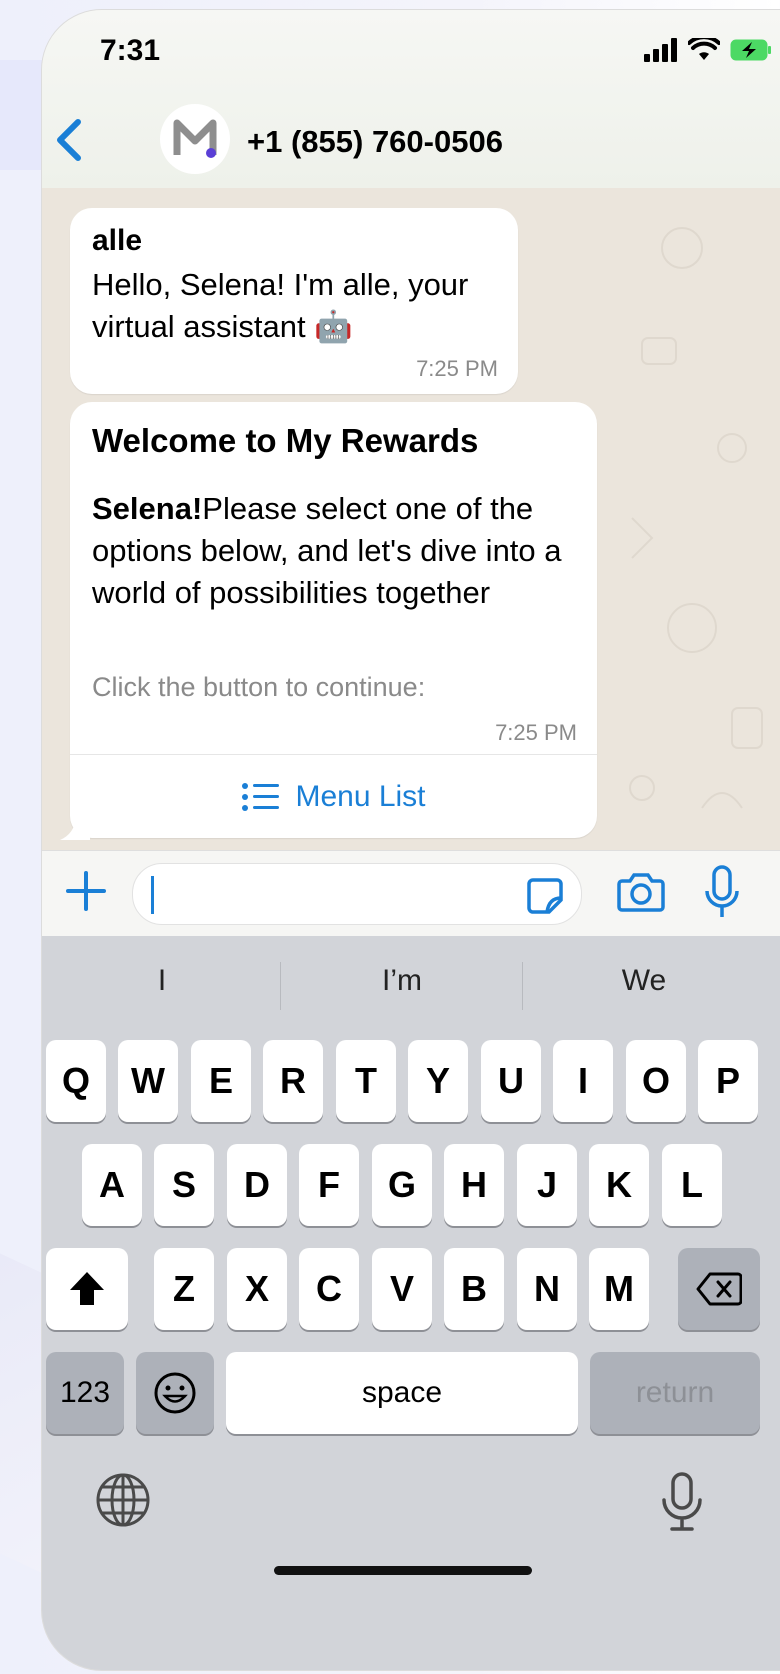 Image resolution: width=780 pixels, height=1674 pixels. What do you see at coordinates (221, 1081) in the screenshot?
I see `key-e: E` at bounding box center [221, 1081].